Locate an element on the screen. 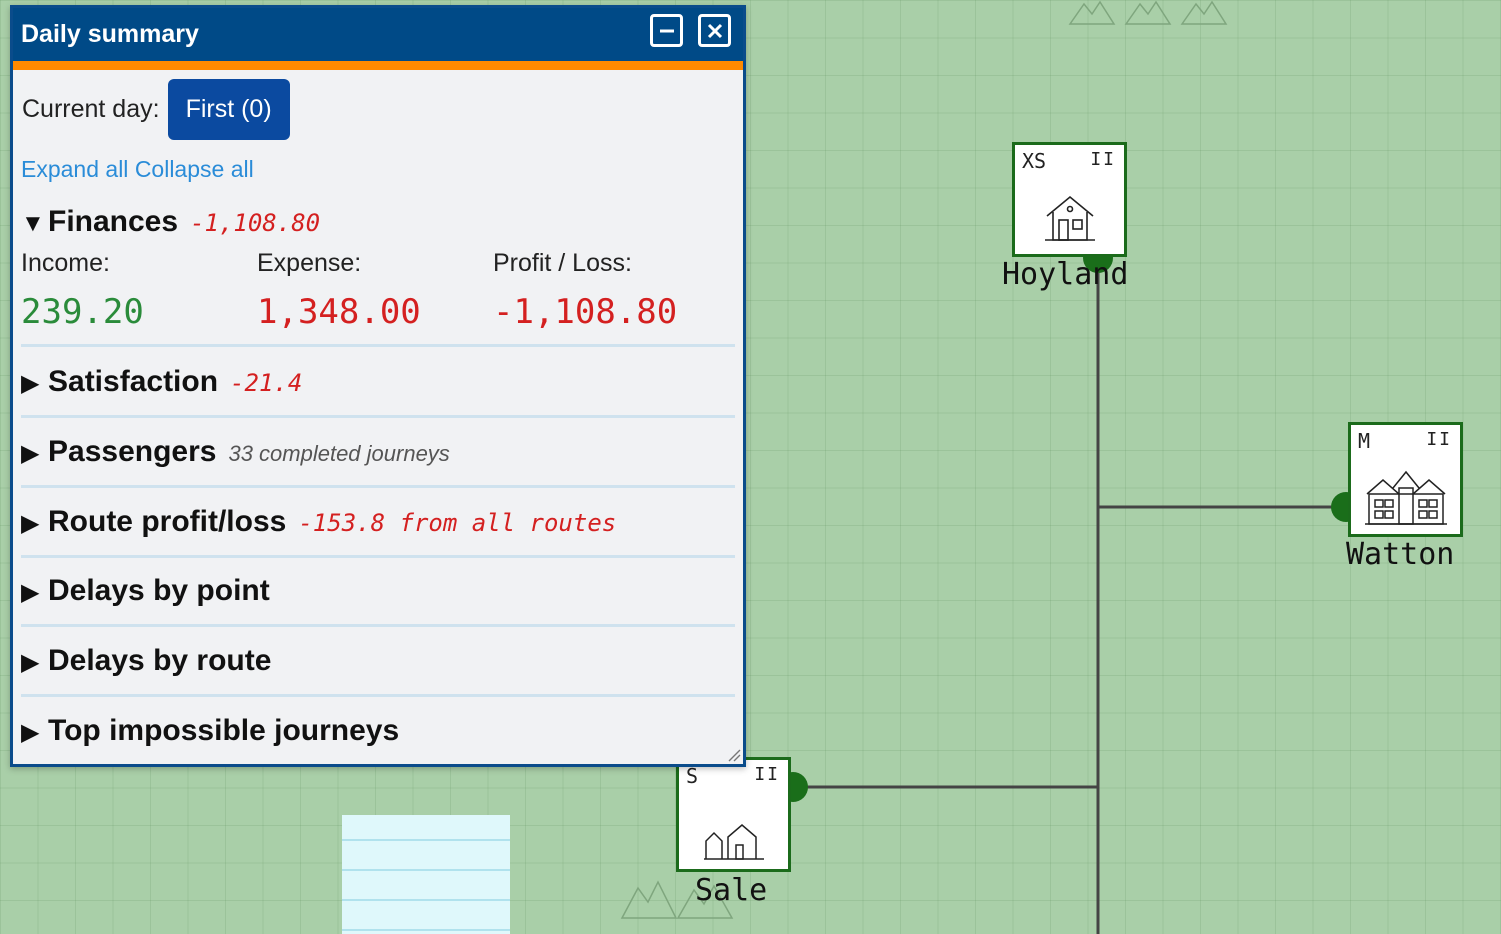 This screenshot has height=934, width=1501. section-title: Delays by route is located at coordinates (160, 660).